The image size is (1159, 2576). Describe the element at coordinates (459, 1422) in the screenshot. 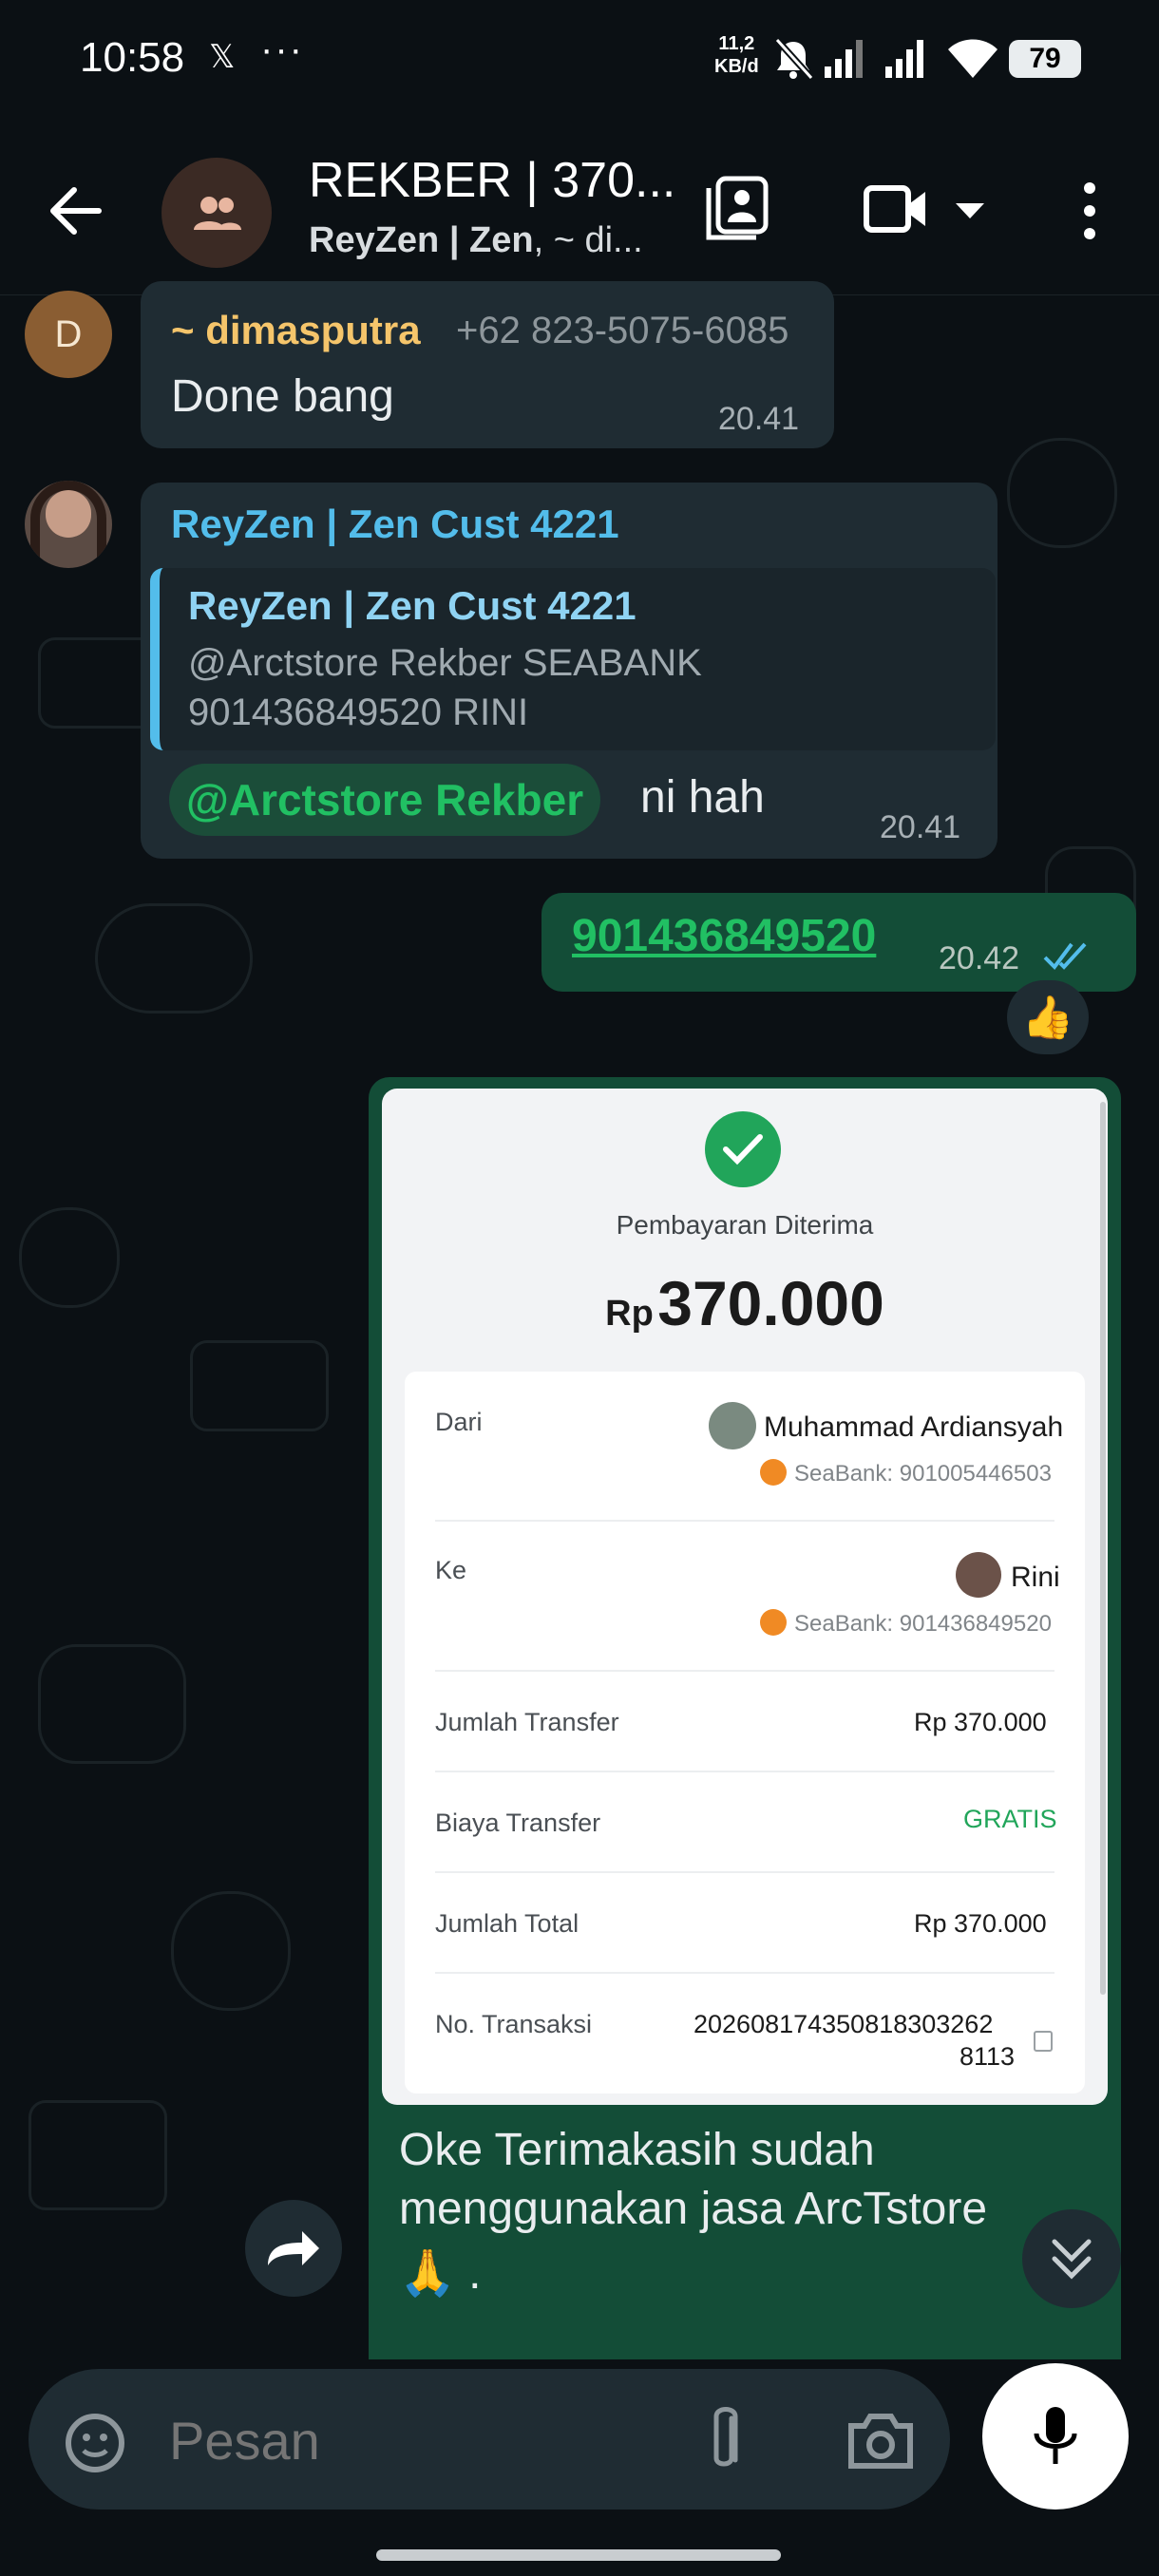

I see `from-label: Dari` at that location.